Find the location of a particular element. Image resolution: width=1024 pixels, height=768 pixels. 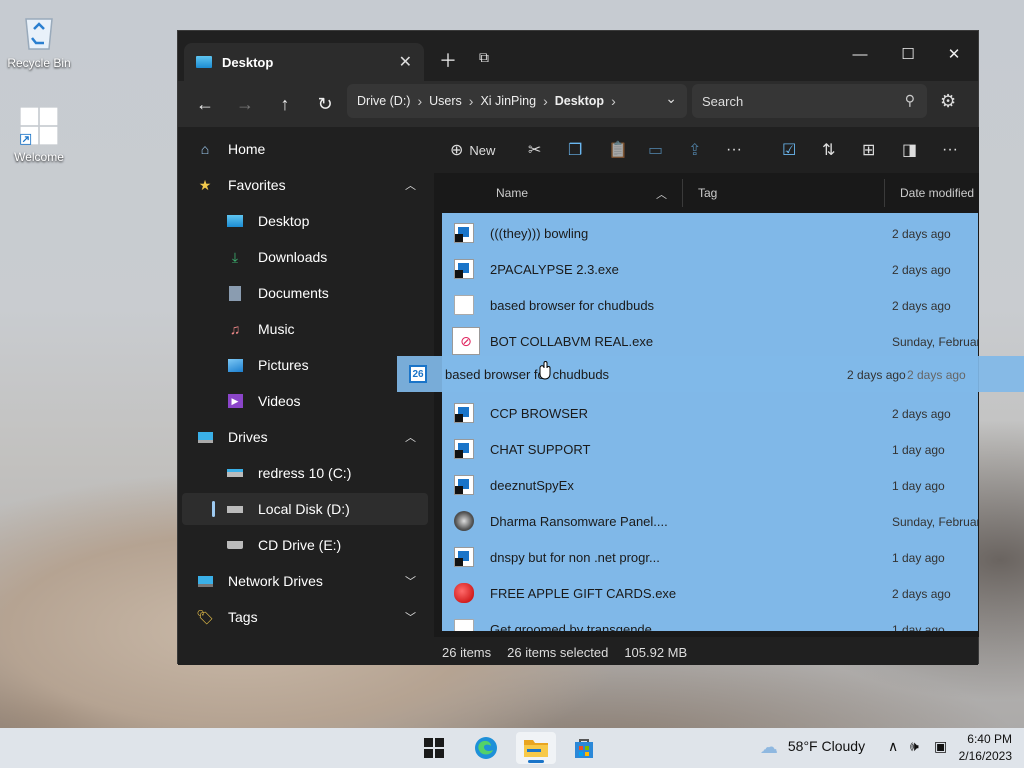

chevron-up-icon: ∧ is located at coordinates (893, 746).